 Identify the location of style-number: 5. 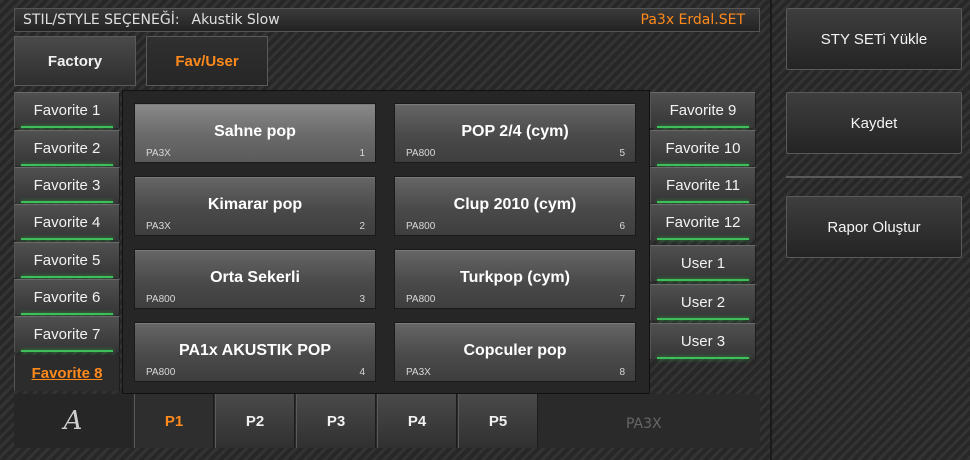
(622, 153).